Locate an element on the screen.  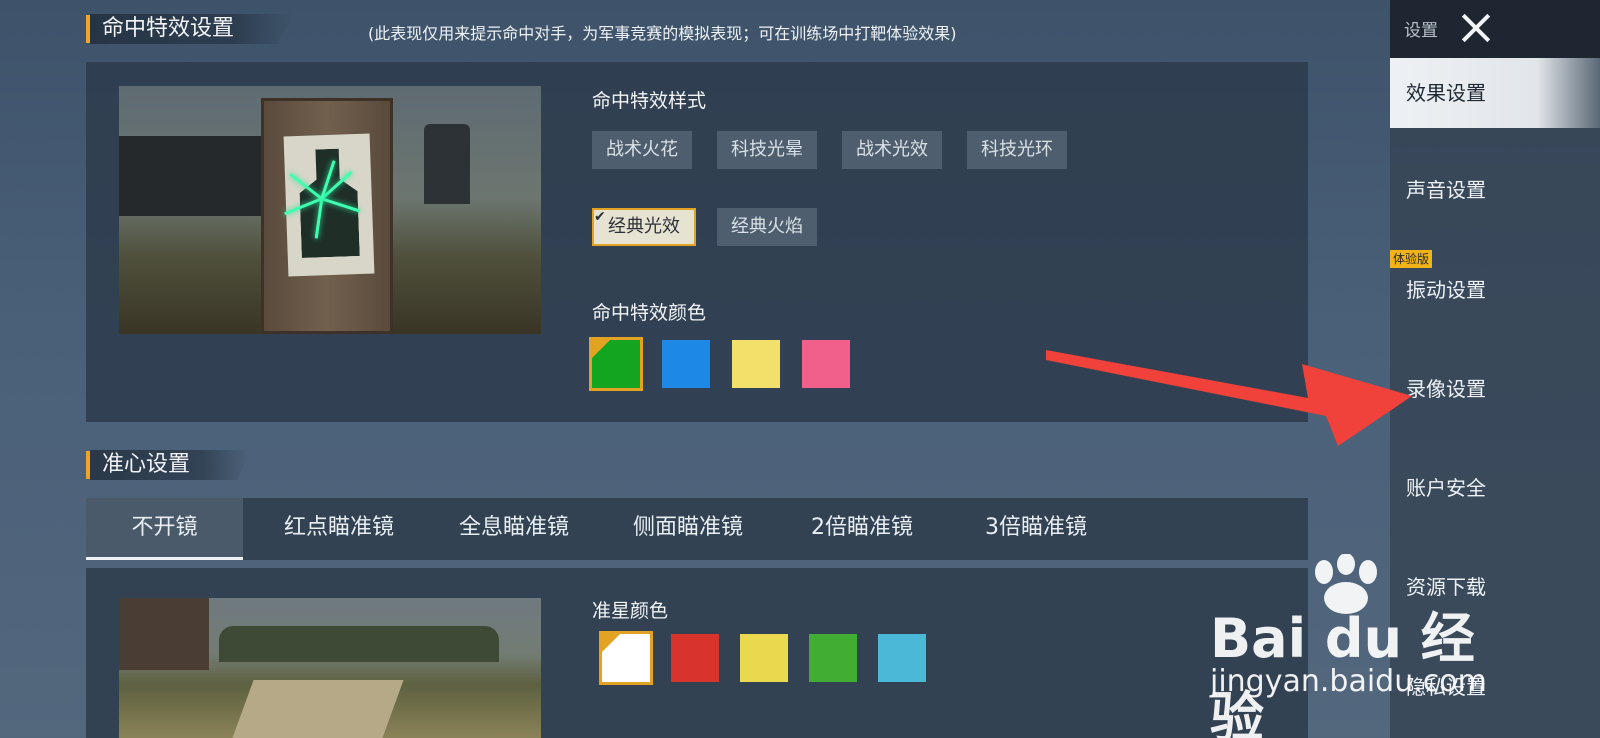
baidu-jingyan-watermark: Bai du 经验 jingyan.baidu.com is located at coordinates (1355, 646).